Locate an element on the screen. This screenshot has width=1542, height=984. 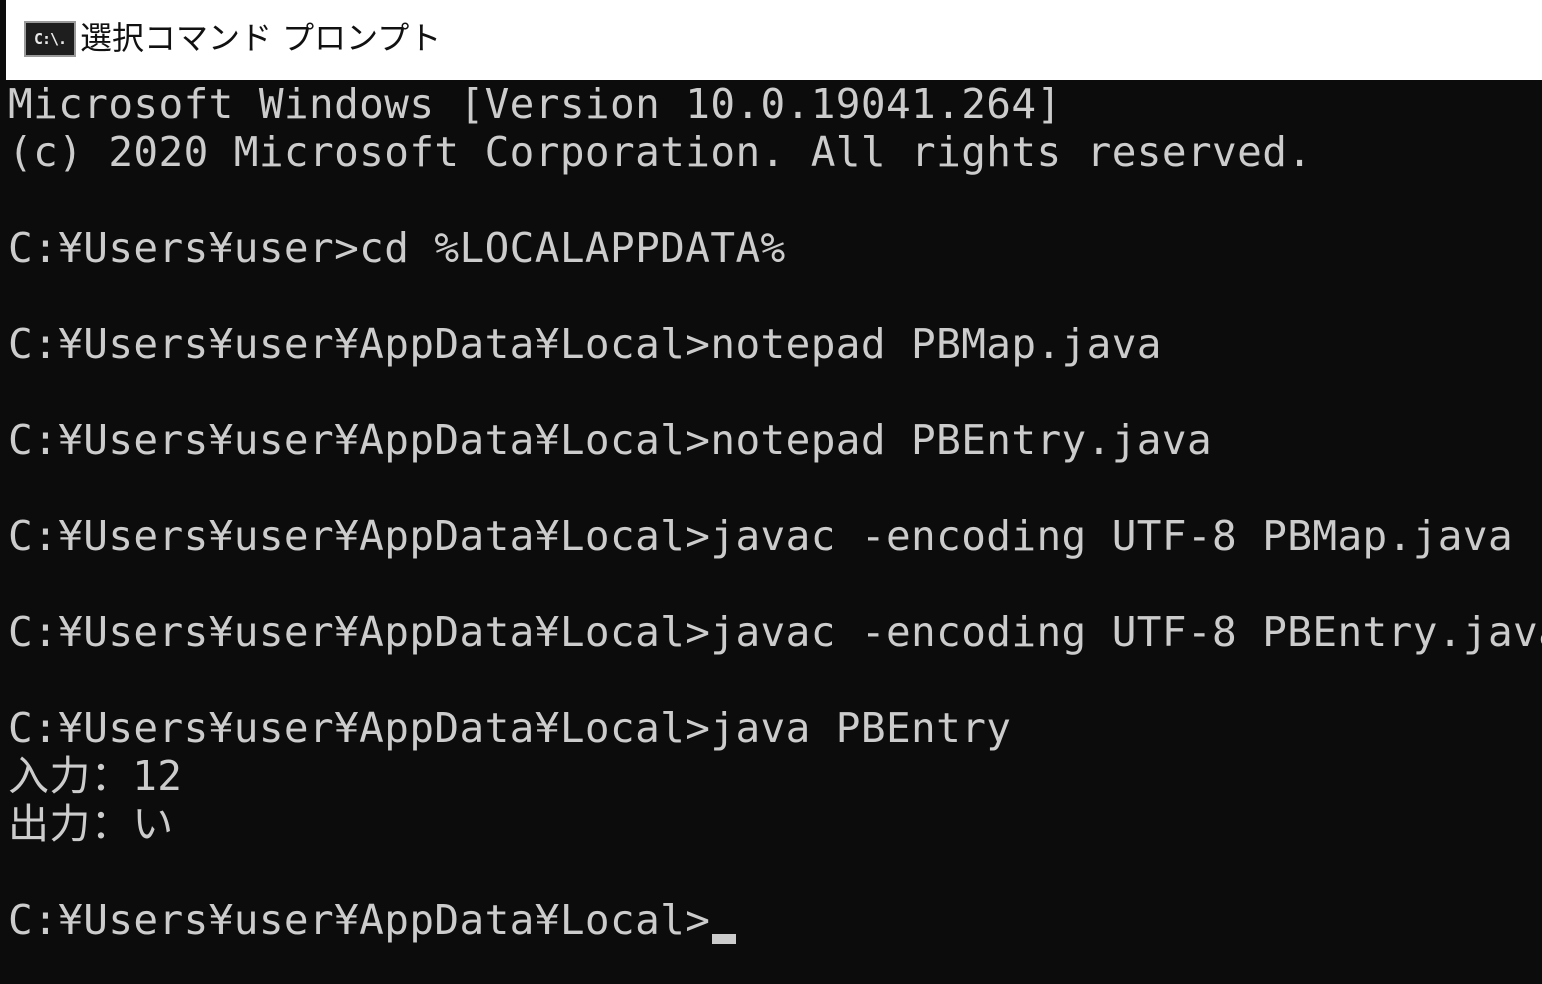
console-line: 入力：12 is located at coordinates (95, 776).